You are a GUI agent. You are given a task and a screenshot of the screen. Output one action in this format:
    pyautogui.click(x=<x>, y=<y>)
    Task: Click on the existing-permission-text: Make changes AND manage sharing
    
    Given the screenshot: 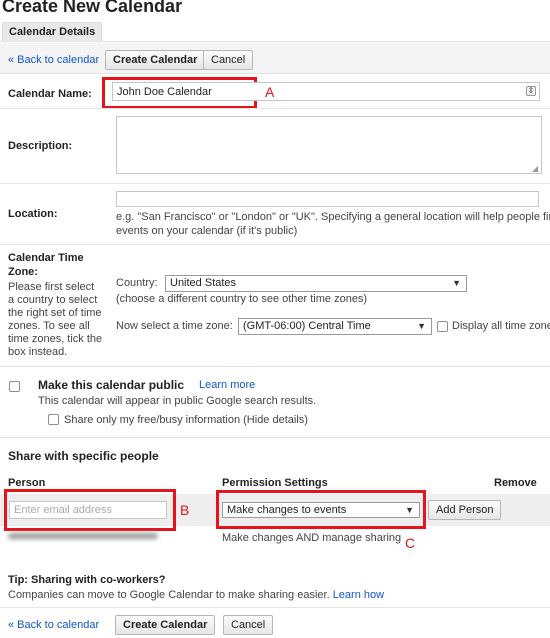 What is the action you would take?
    pyautogui.click(x=312, y=538)
    